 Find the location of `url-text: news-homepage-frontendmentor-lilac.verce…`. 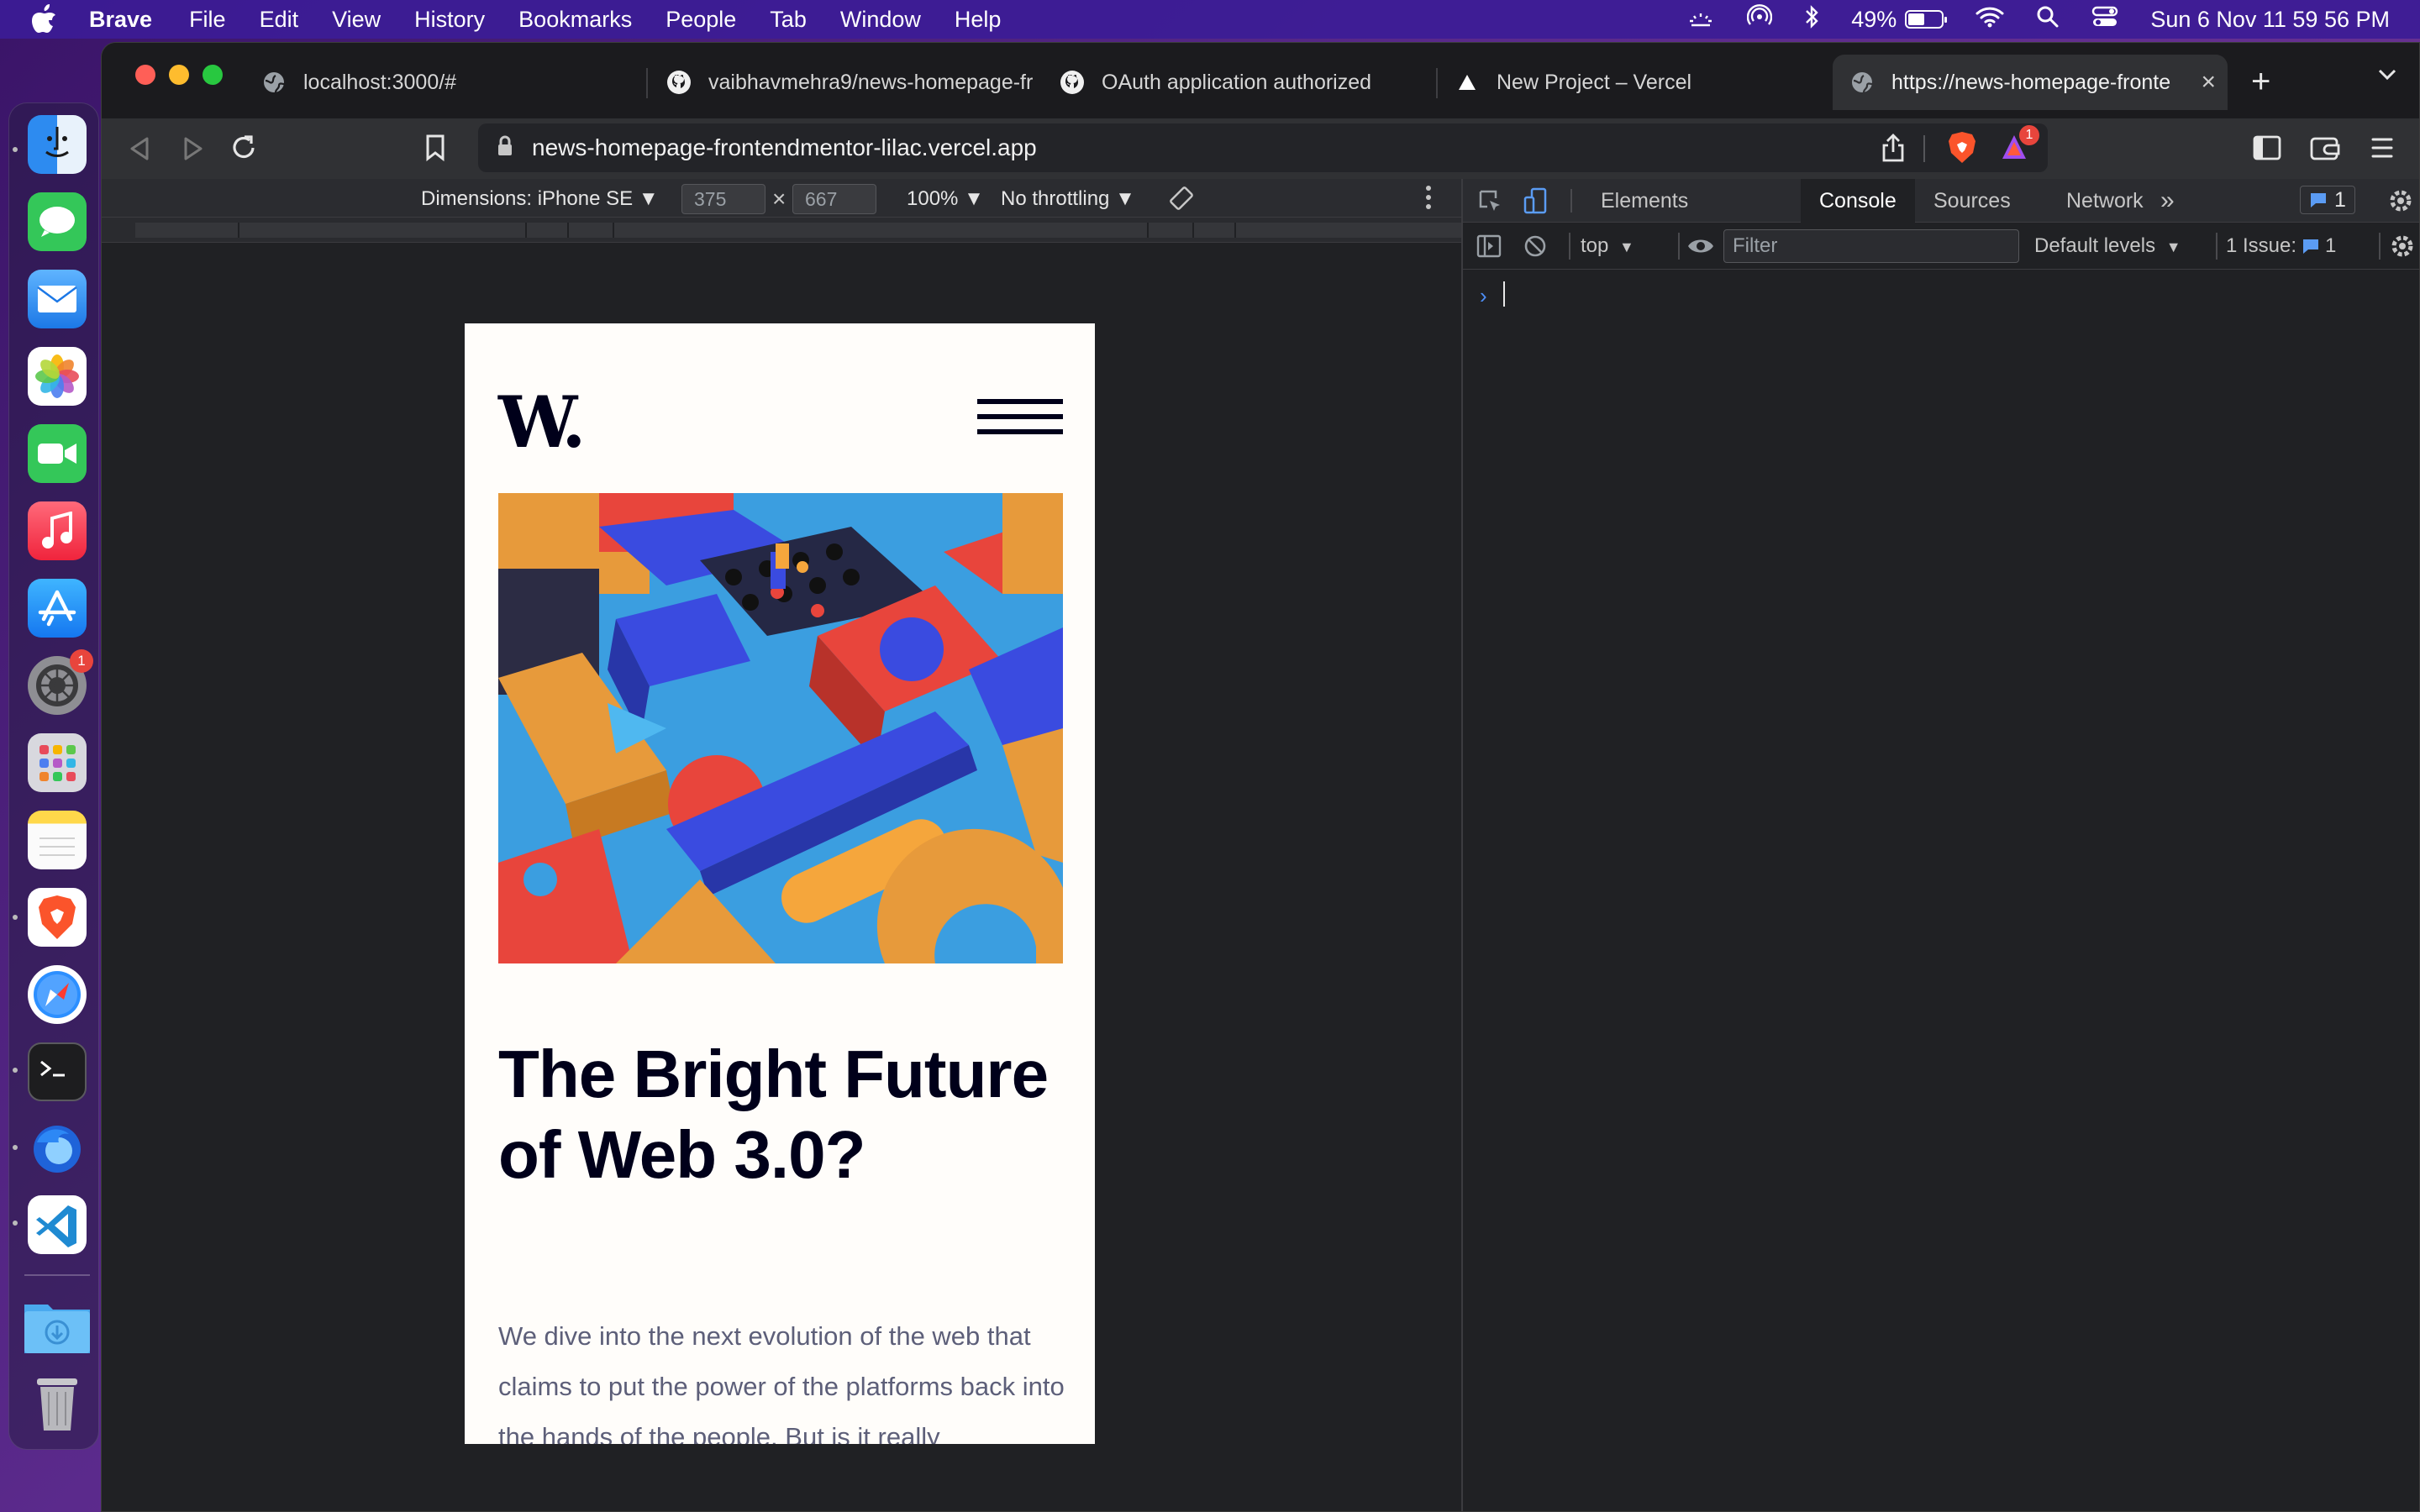

url-text: news-homepage-frontendmentor-lilac.verce… is located at coordinates (784, 147).